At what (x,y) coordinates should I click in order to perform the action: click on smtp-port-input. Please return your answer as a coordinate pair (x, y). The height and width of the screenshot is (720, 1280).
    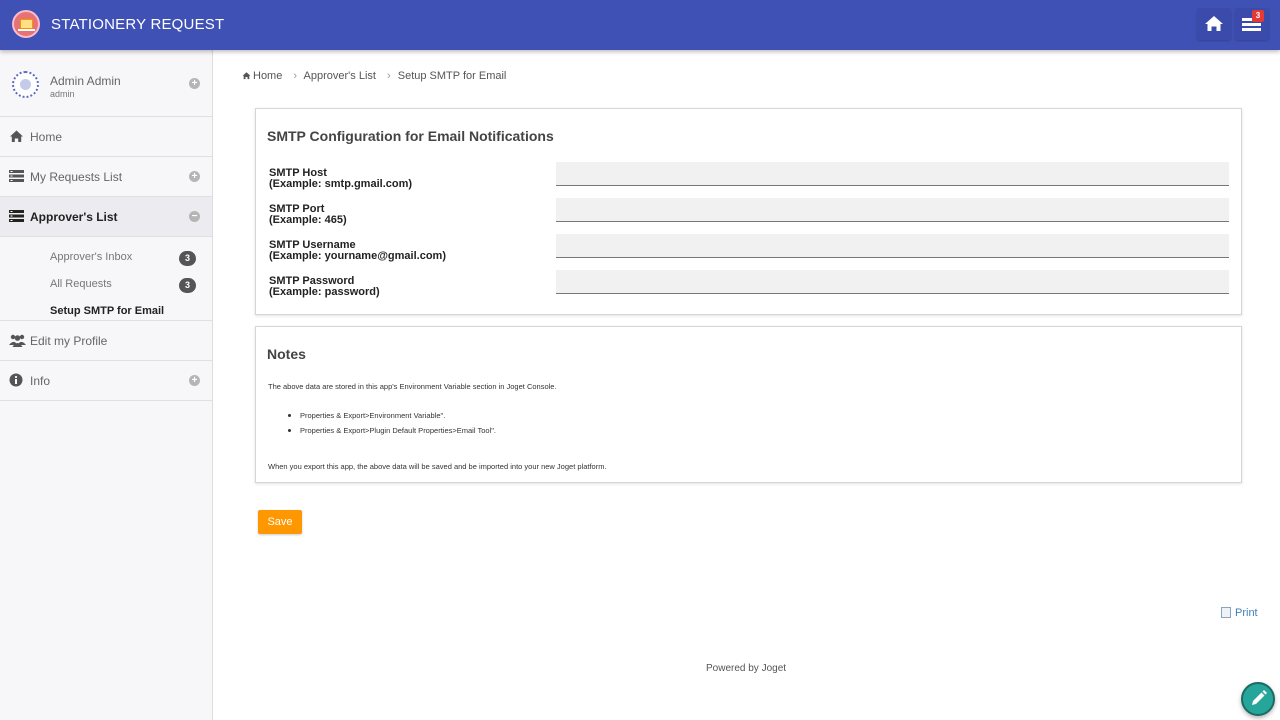
    Looking at the image, I should click on (892, 210).